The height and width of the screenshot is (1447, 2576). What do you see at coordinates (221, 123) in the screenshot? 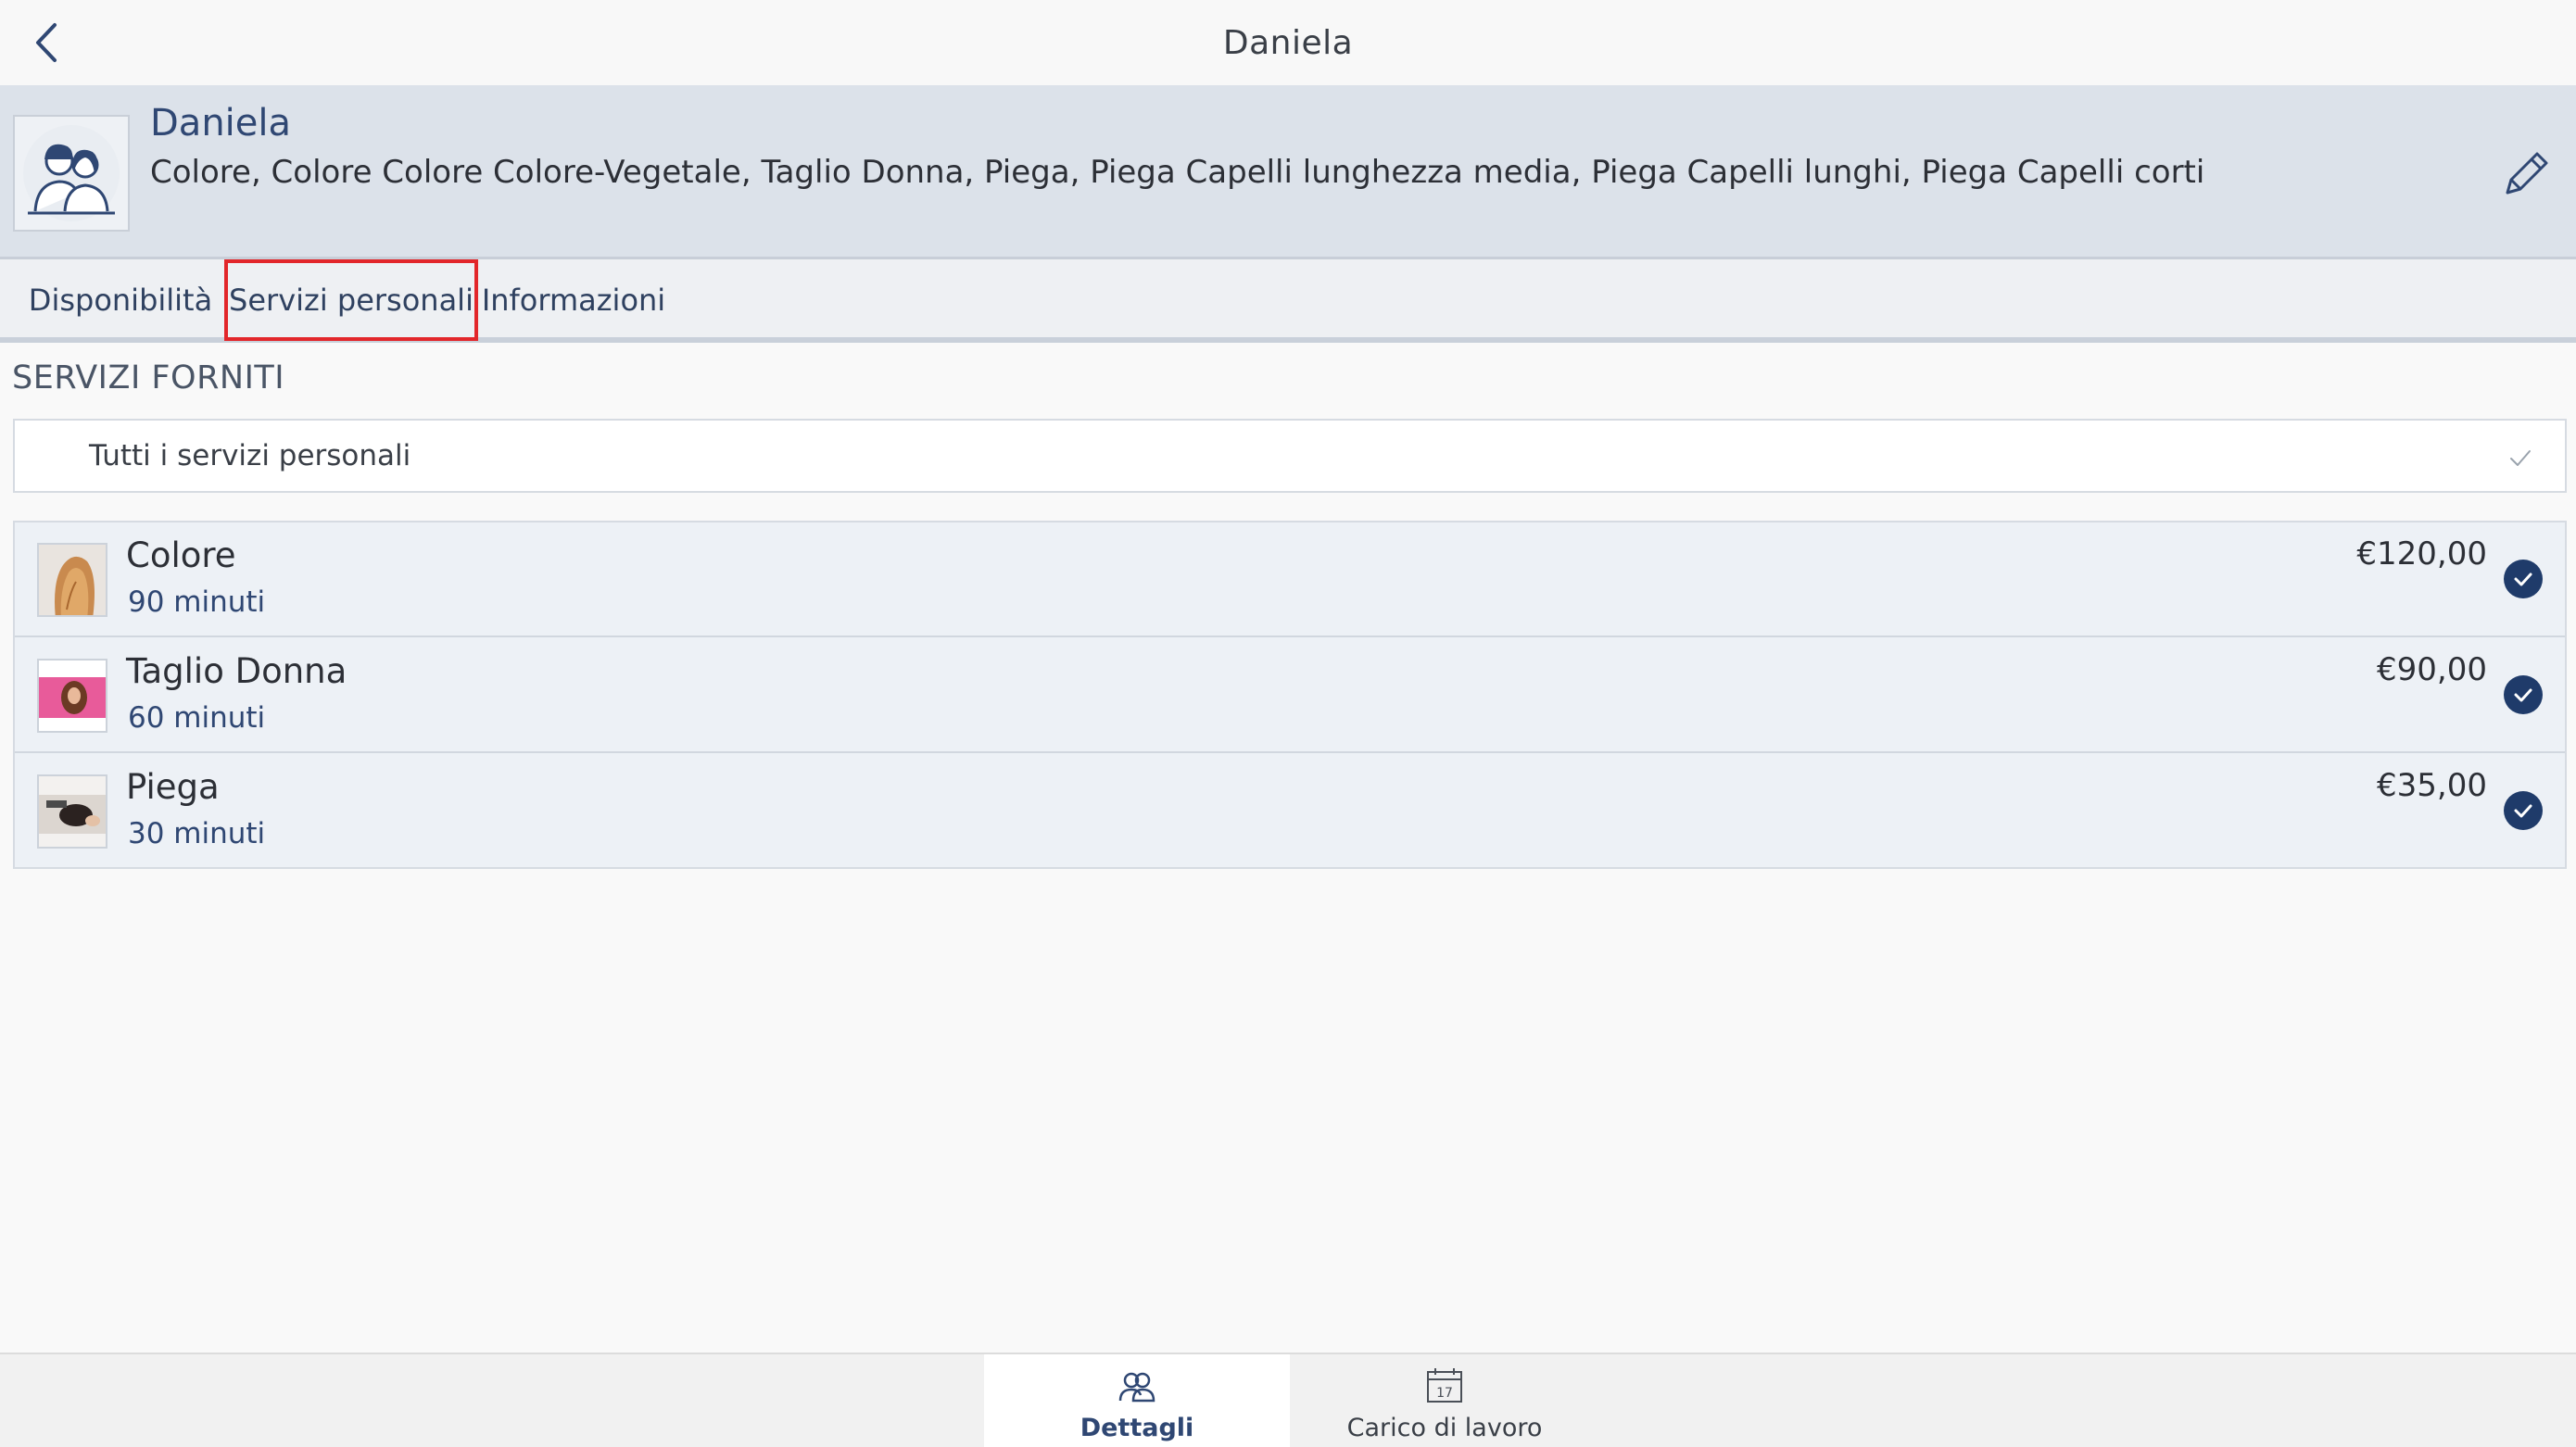
I see `staff-name: Daniela` at bounding box center [221, 123].